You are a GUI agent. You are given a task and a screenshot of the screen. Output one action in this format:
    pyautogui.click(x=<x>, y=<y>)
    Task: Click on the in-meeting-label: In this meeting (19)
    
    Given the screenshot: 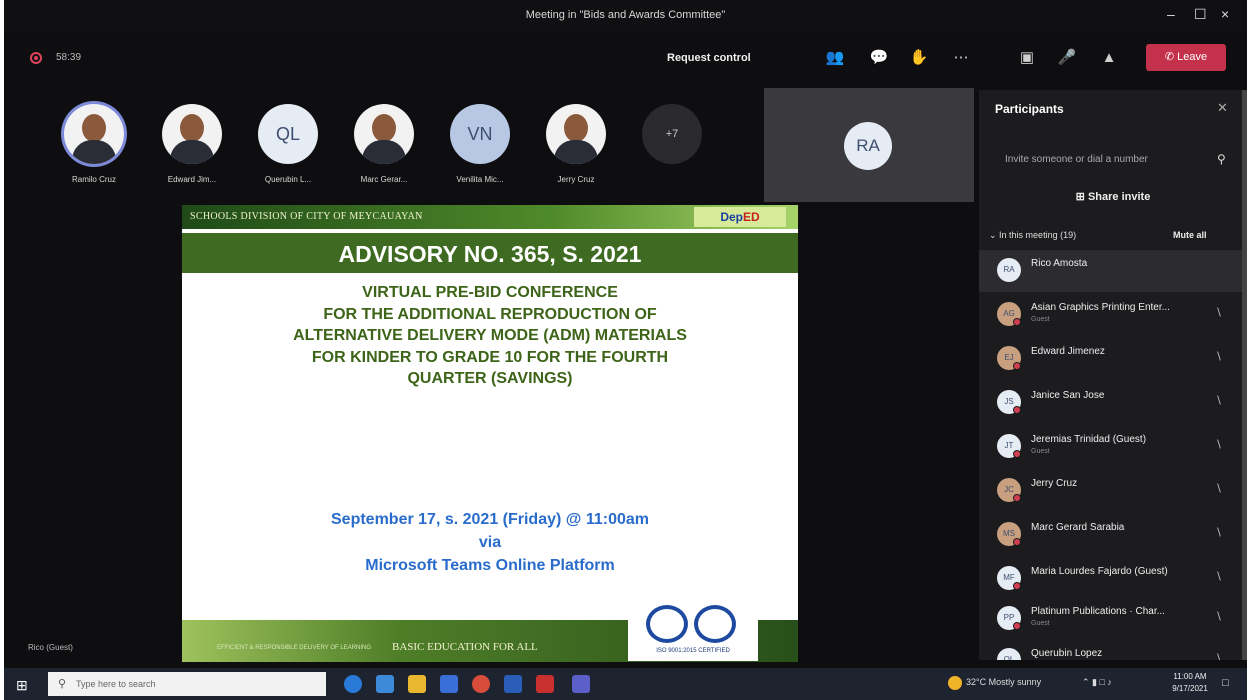 What is the action you would take?
    pyautogui.click(x=1038, y=235)
    